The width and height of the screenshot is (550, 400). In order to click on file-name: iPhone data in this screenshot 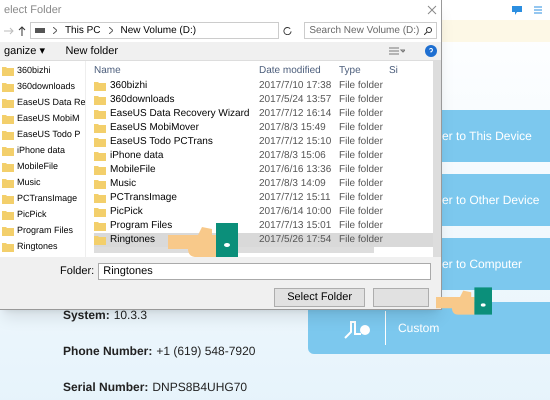, I will do `click(137, 156)`.